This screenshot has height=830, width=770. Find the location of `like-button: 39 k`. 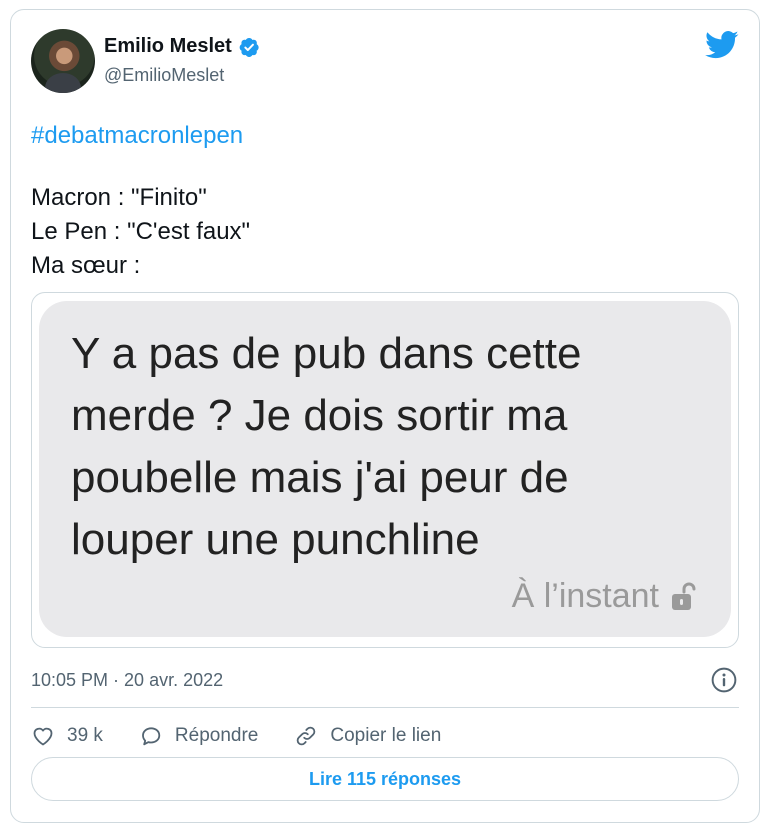

like-button: 39 k is located at coordinates (67, 736).